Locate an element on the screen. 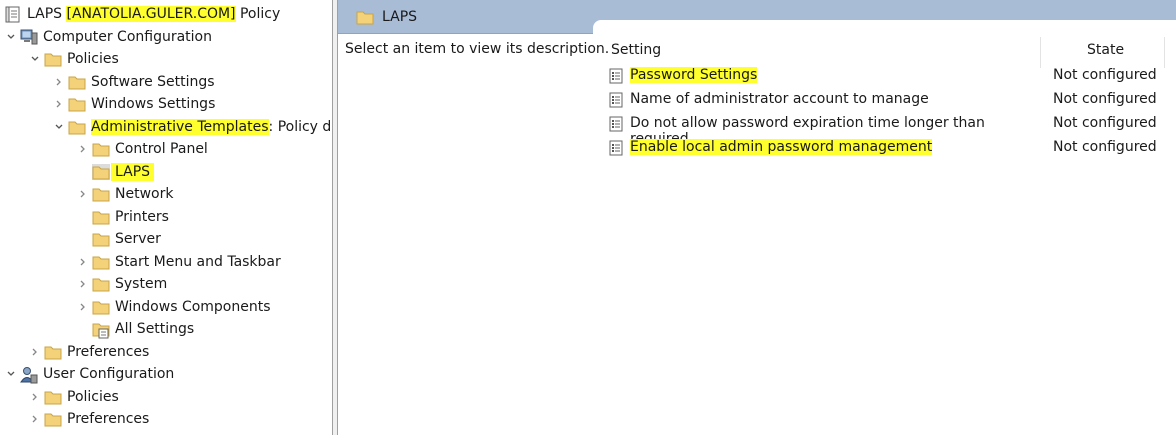 This screenshot has width=1176, height=435. tree-item-laps: LAPS is located at coordinates (121, 172).